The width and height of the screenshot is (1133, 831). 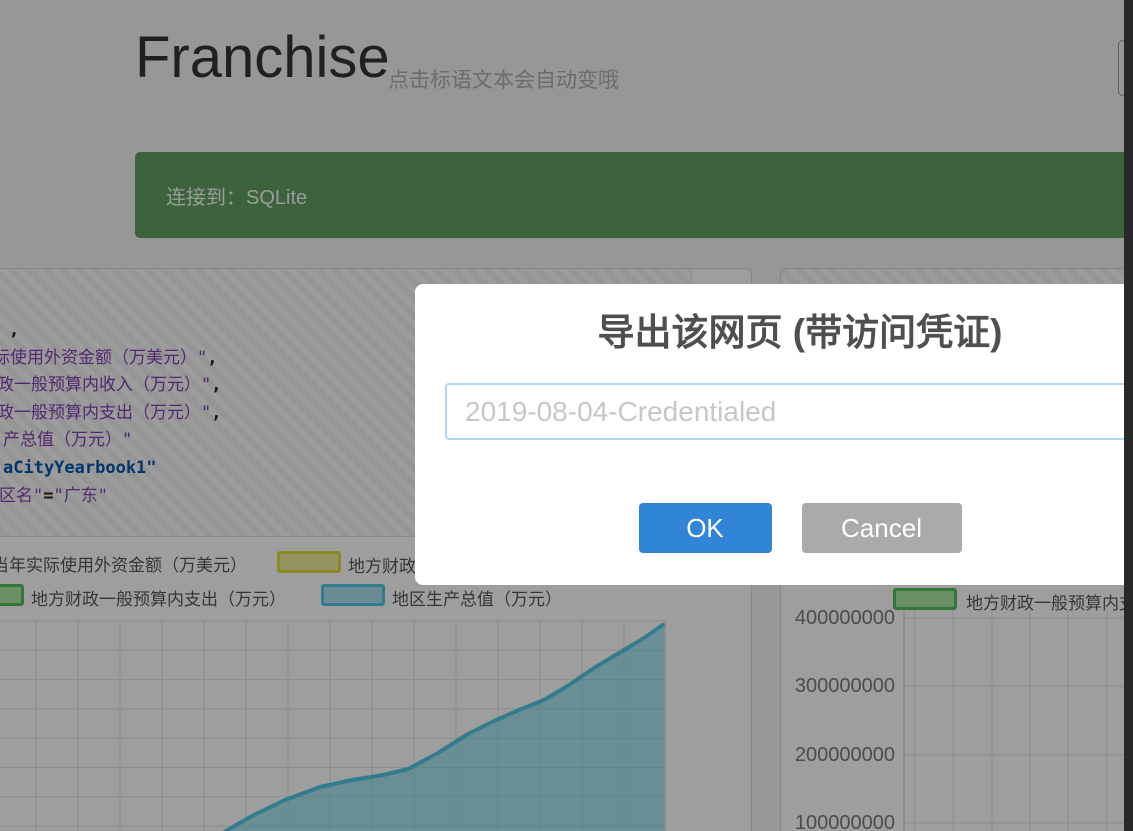 I want to click on export-dialog-title: 导出该网页 (带访问凭证), so click(x=800, y=332).